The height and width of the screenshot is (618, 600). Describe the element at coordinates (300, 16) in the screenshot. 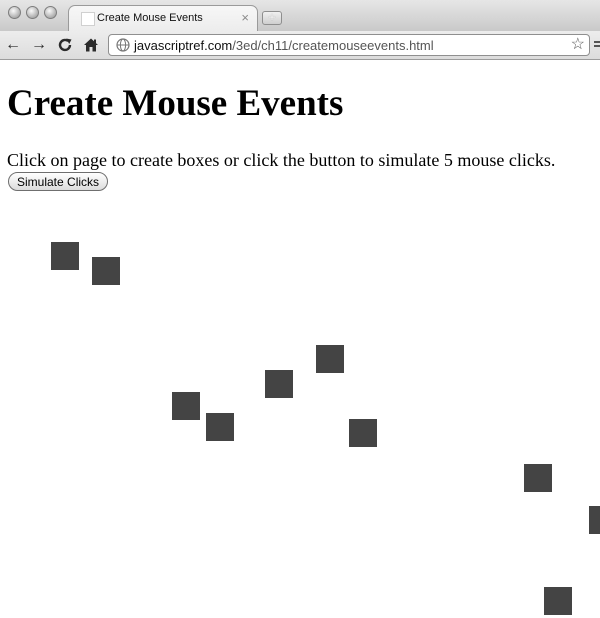

I see `window-titlebar: Create Mouse Events × +` at that location.